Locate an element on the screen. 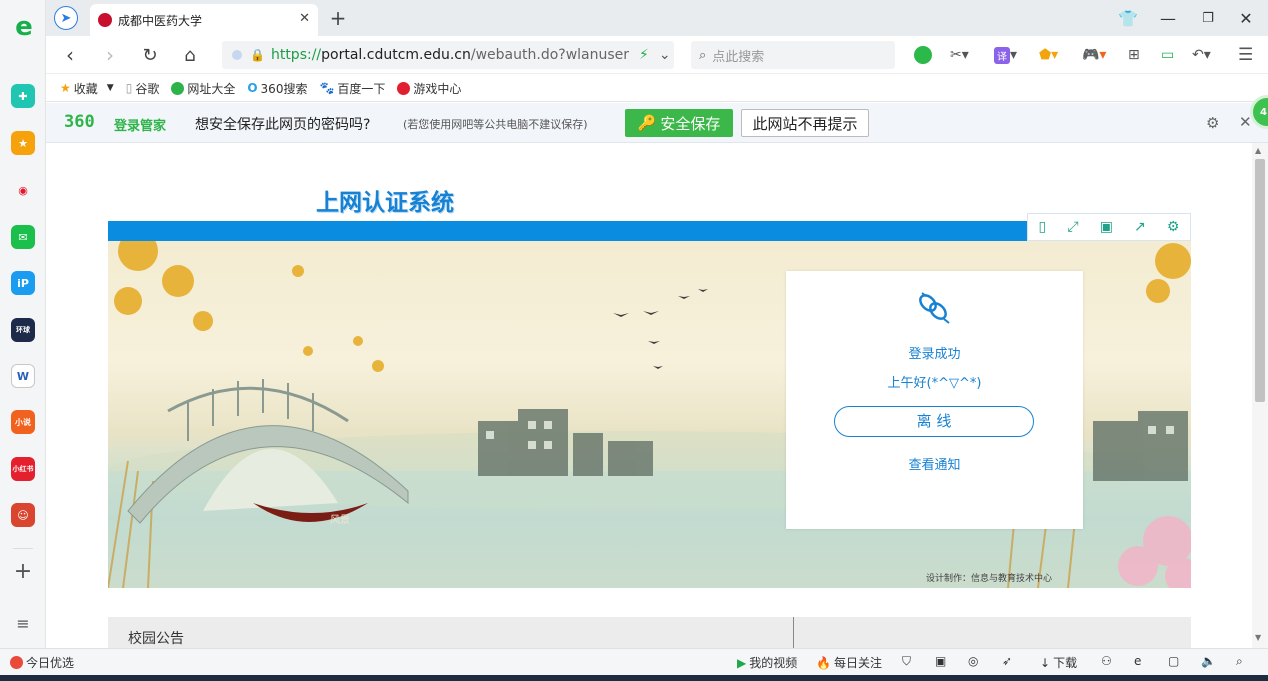 This screenshot has height=681, width=1268. apps-grid-icon: ⊞ is located at coordinates (1134, 55).